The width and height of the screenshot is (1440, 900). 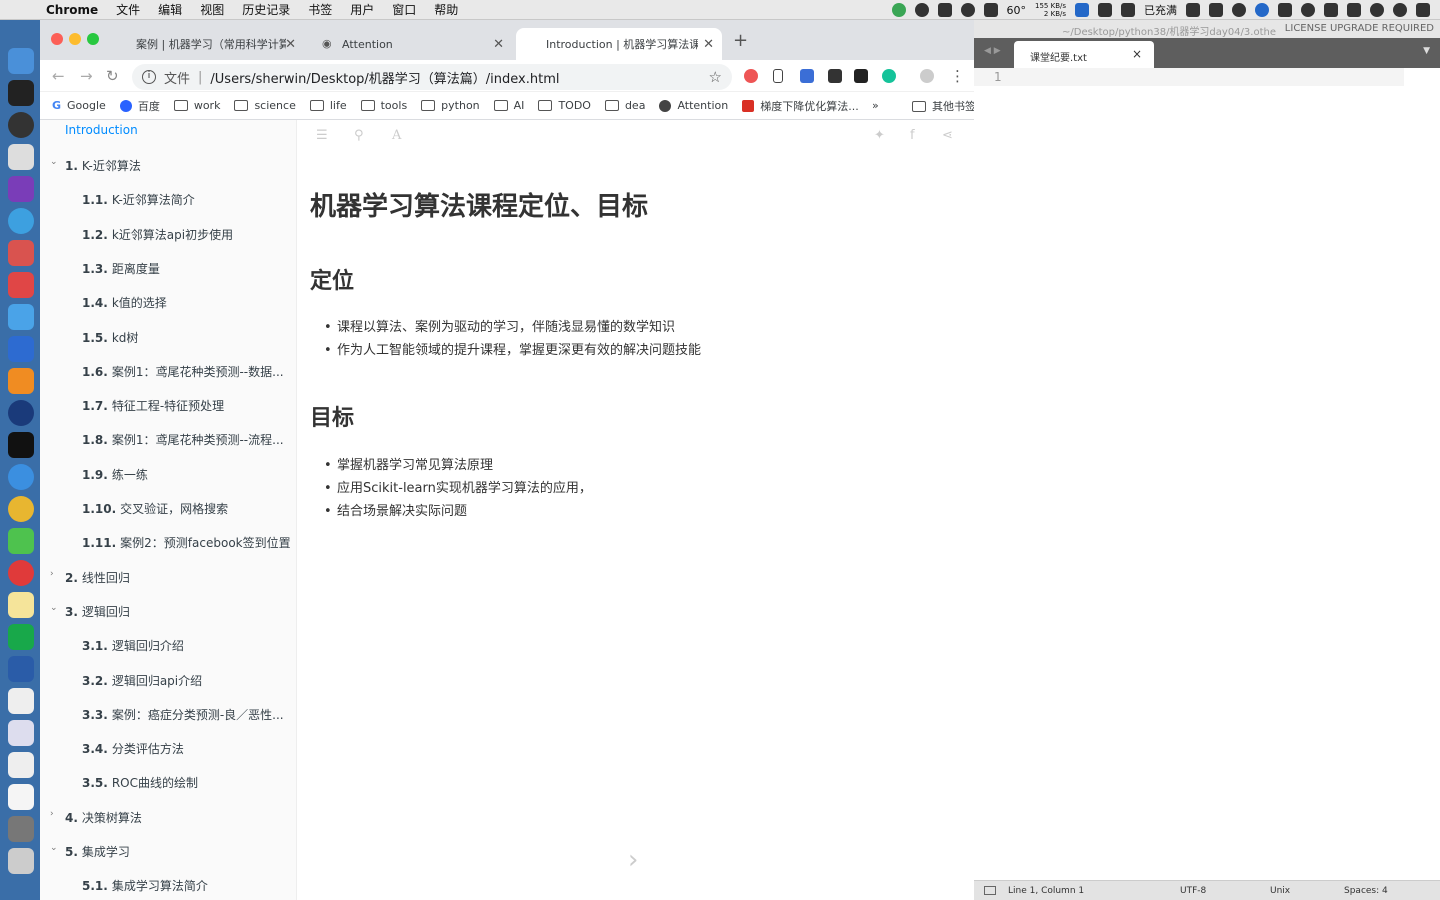 I want to click on notification-center-icon, so click(x=1423, y=10).